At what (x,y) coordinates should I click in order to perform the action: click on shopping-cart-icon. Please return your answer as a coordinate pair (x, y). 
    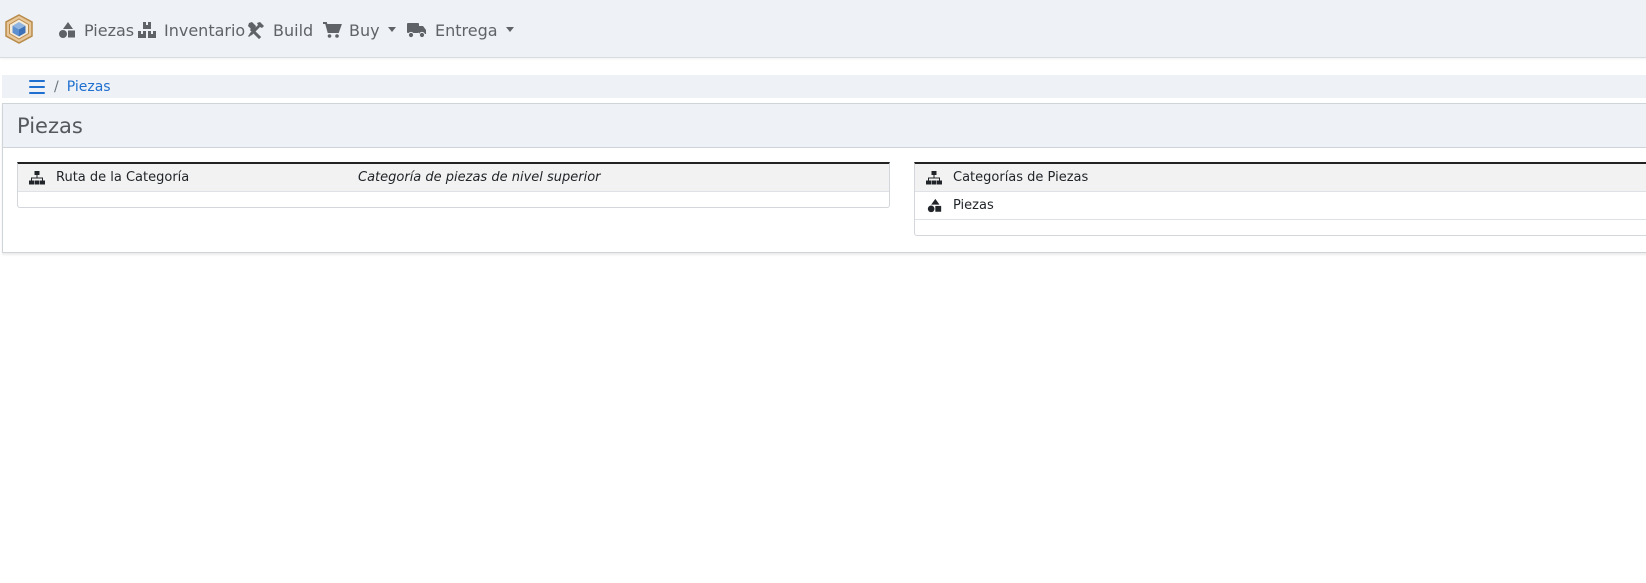
    Looking at the image, I should click on (332, 30).